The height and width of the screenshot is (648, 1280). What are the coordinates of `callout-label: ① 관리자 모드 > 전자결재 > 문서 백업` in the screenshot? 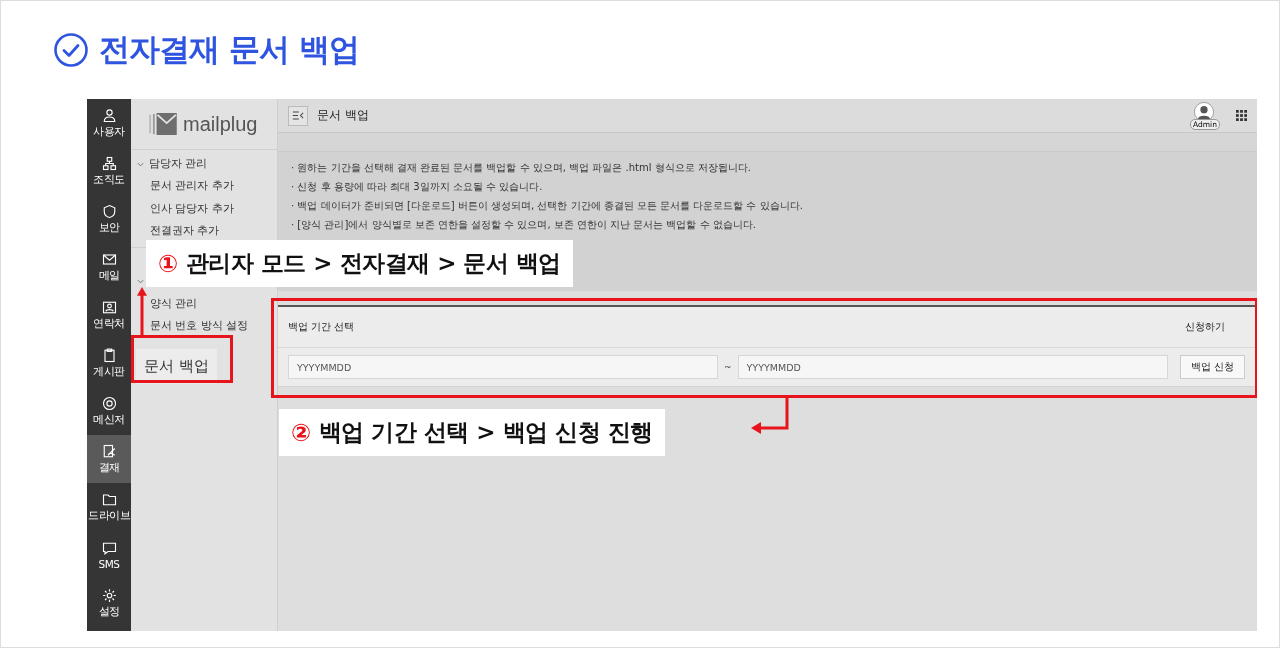 It's located at (359, 263).